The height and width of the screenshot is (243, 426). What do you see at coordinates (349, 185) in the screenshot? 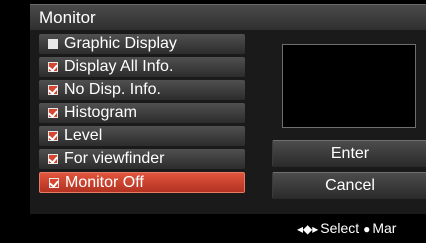
I see `cancel-button: Cancel` at bounding box center [349, 185].